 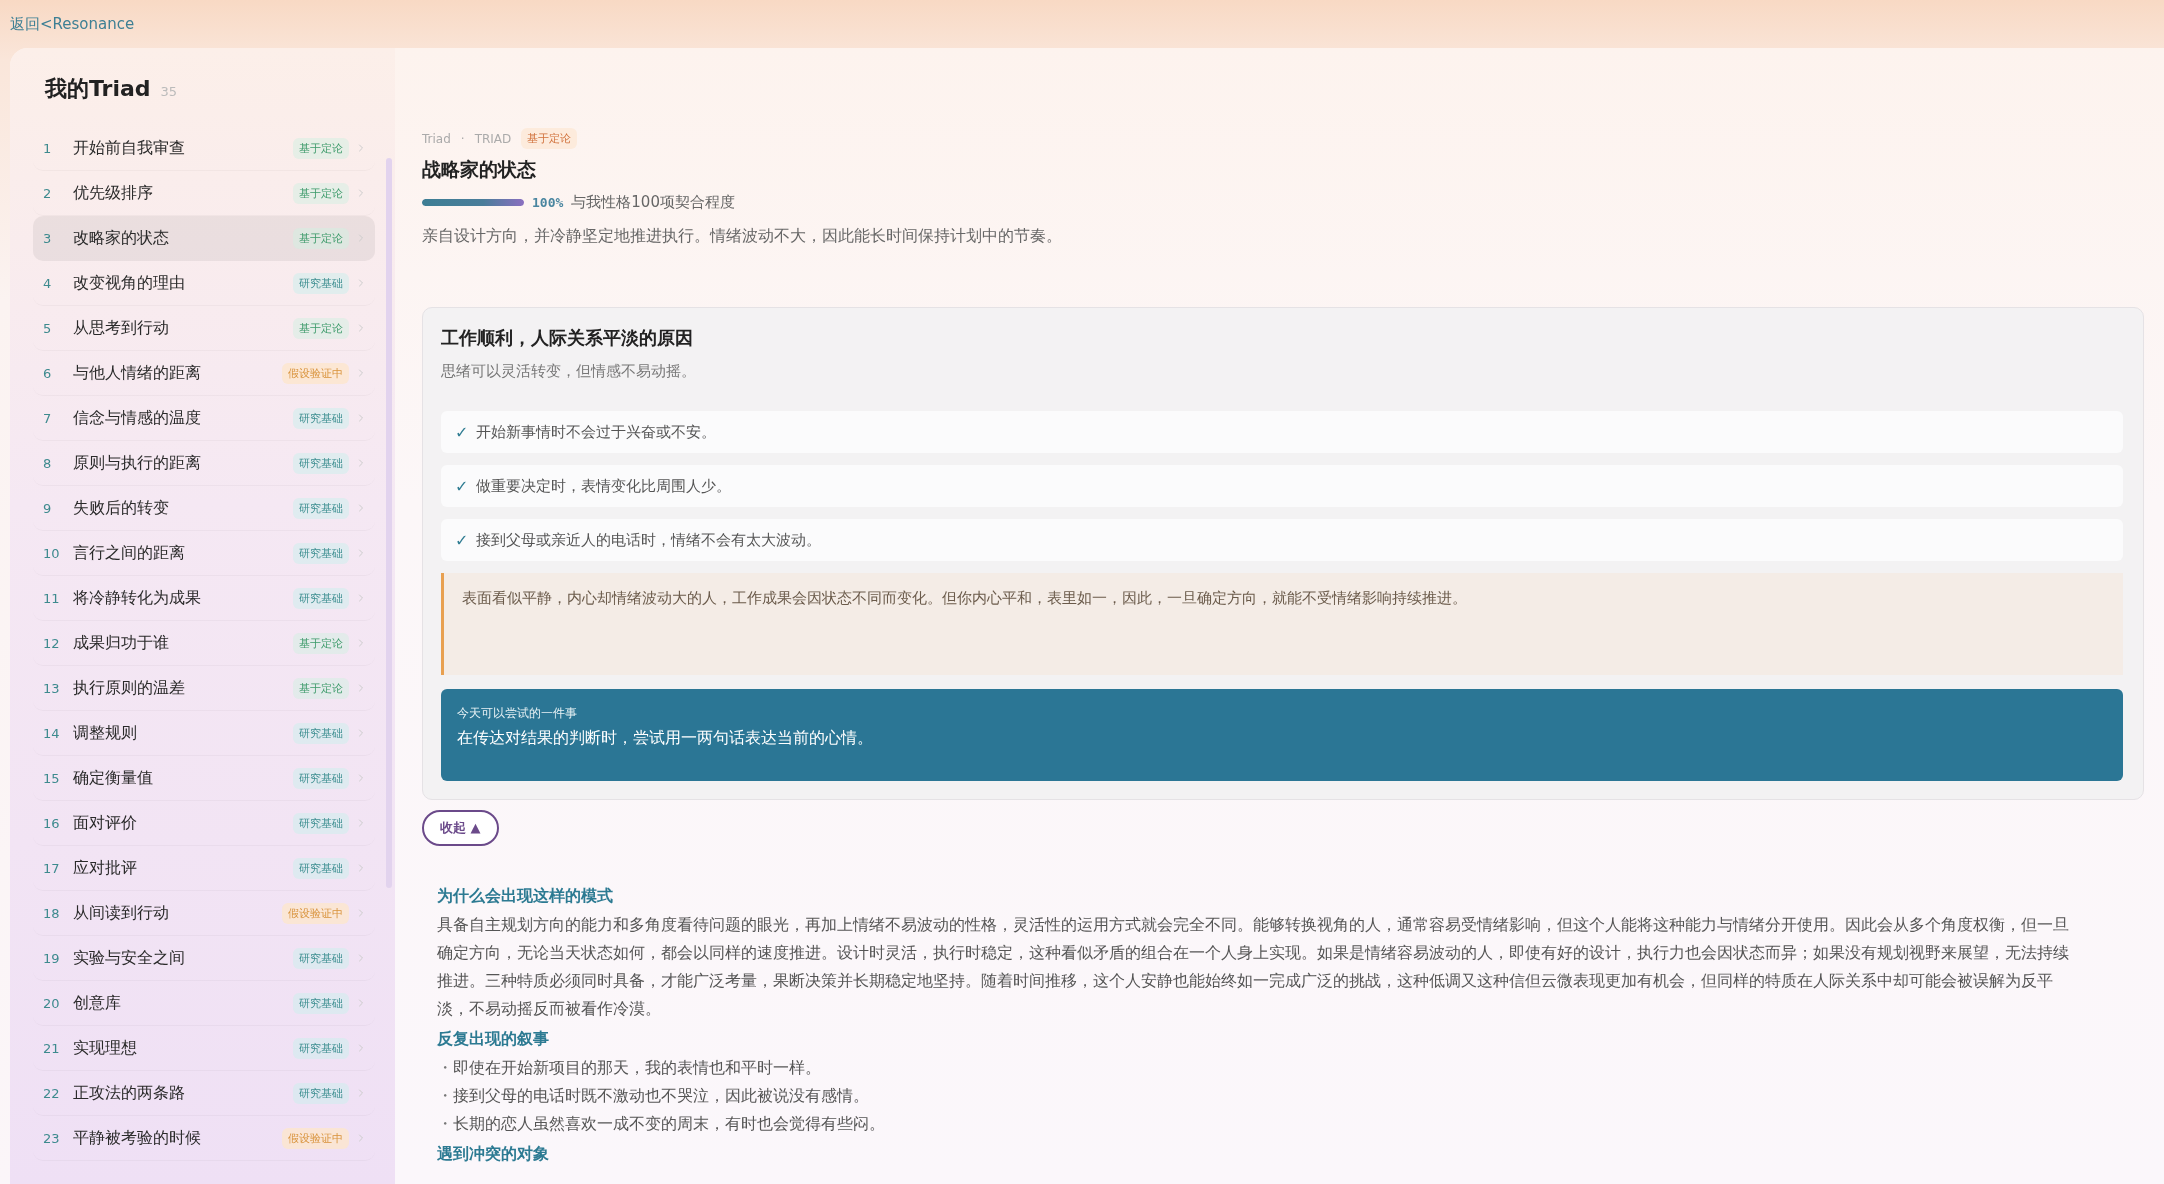 What do you see at coordinates (661, 1096) in the screenshot?
I see `bullet-text: 接到父母的电话时既不激动也不哭泣，因此被说没有感情。` at bounding box center [661, 1096].